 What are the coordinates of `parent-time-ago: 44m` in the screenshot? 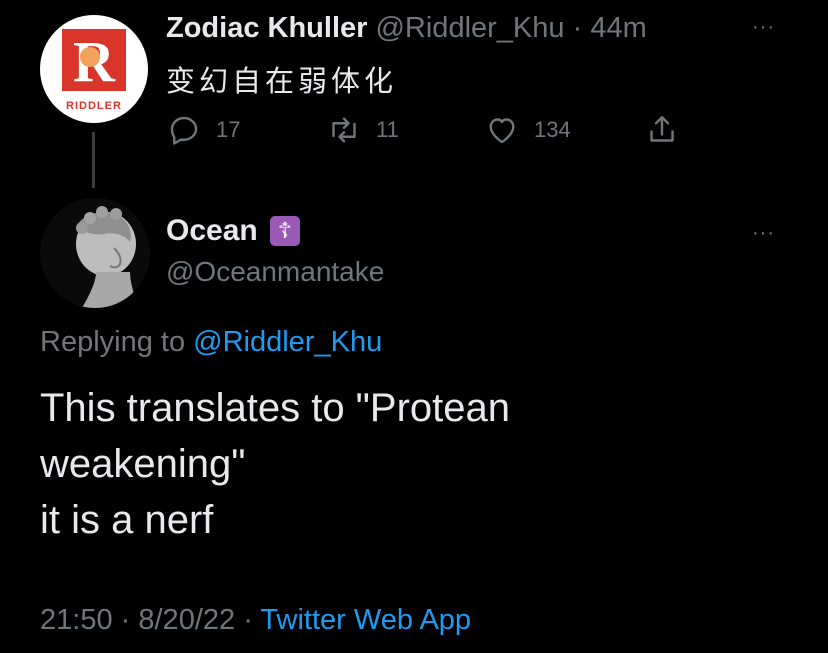 It's located at (618, 28).